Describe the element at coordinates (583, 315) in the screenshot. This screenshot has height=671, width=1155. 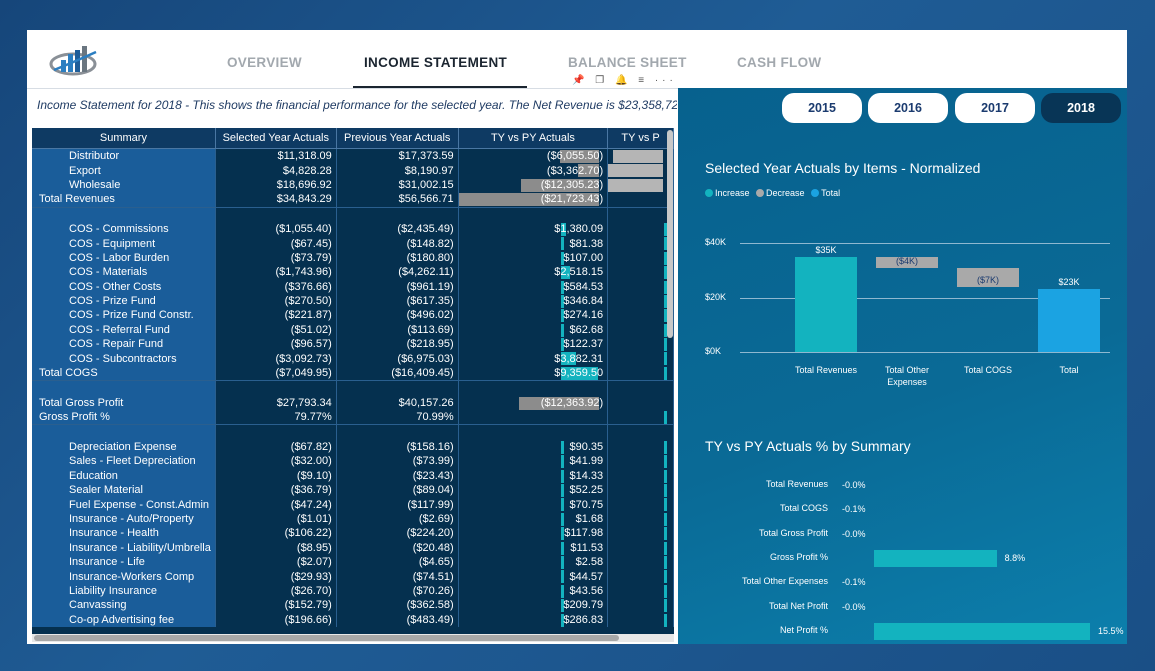
I see `ty-vs-py-text: $274.16` at that location.